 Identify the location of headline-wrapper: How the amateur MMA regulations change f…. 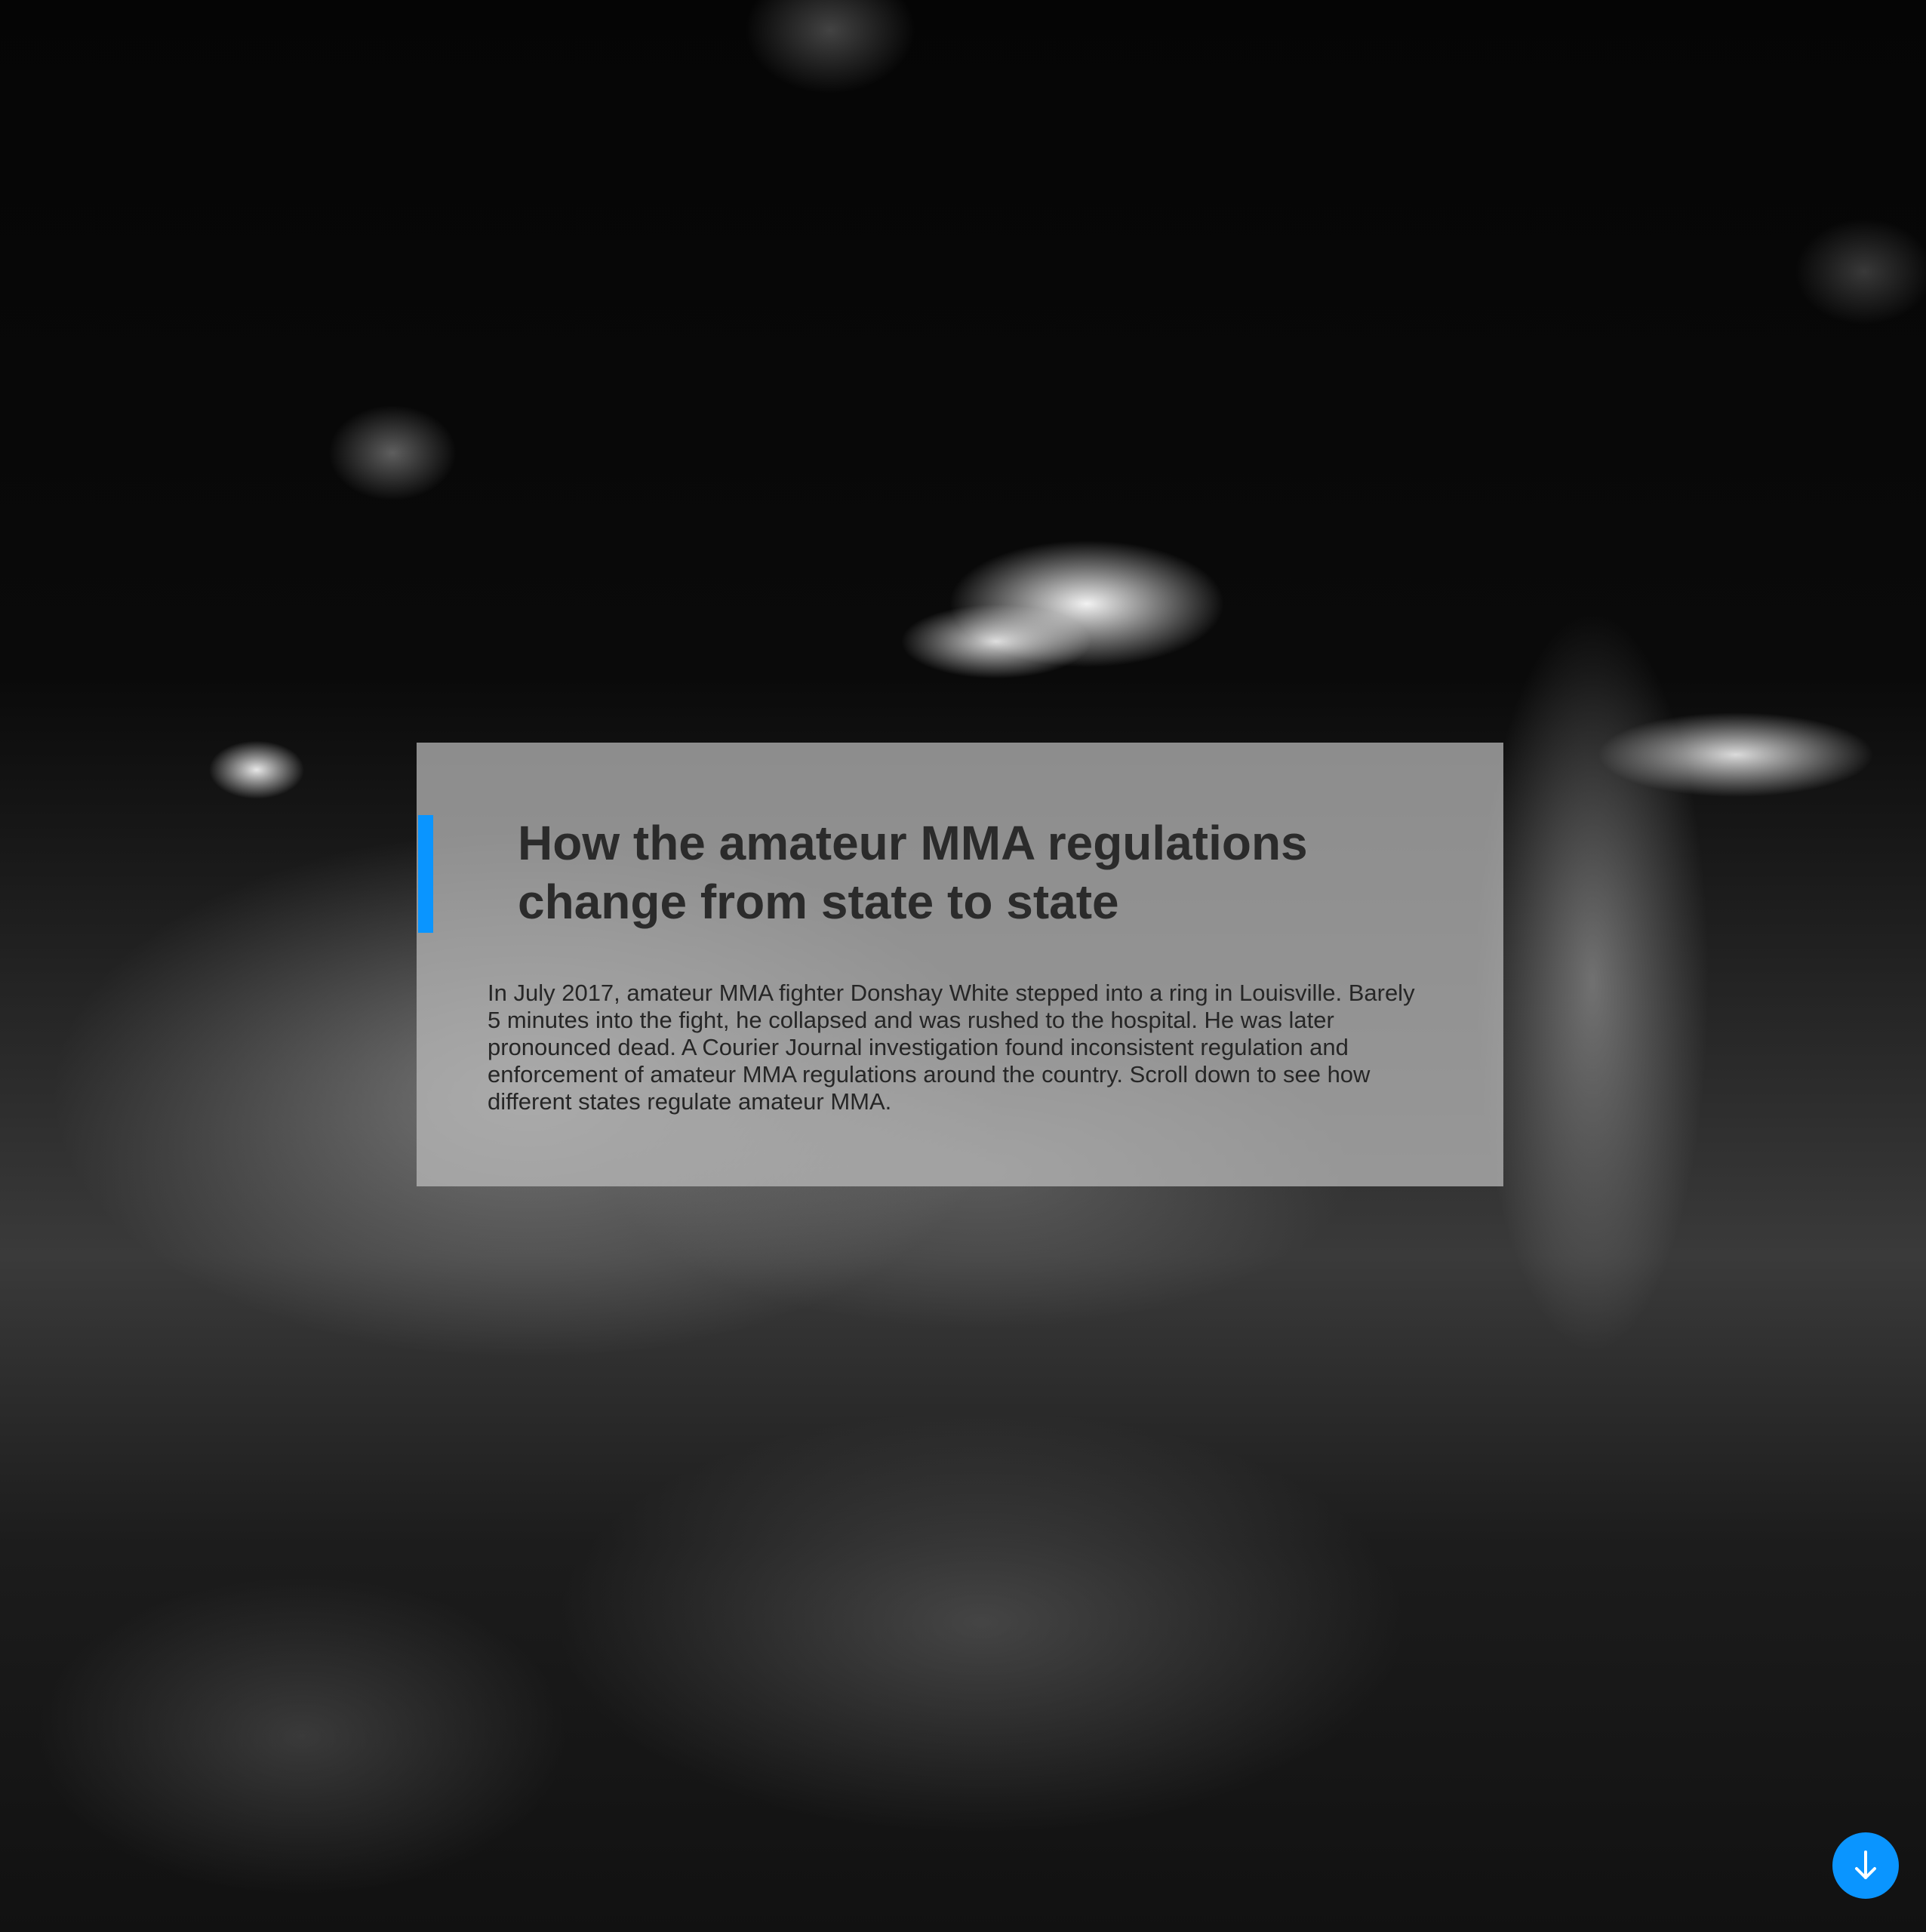
(960, 872).